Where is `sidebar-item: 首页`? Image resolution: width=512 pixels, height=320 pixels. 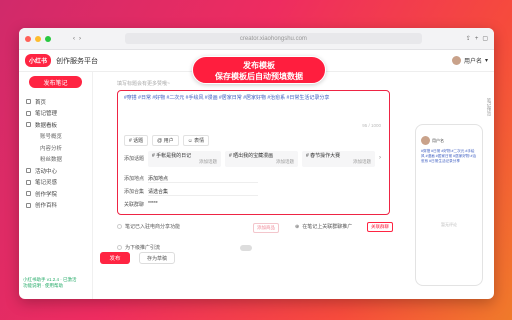 sidebar-item: 首页 is located at coordinates (55, 102).